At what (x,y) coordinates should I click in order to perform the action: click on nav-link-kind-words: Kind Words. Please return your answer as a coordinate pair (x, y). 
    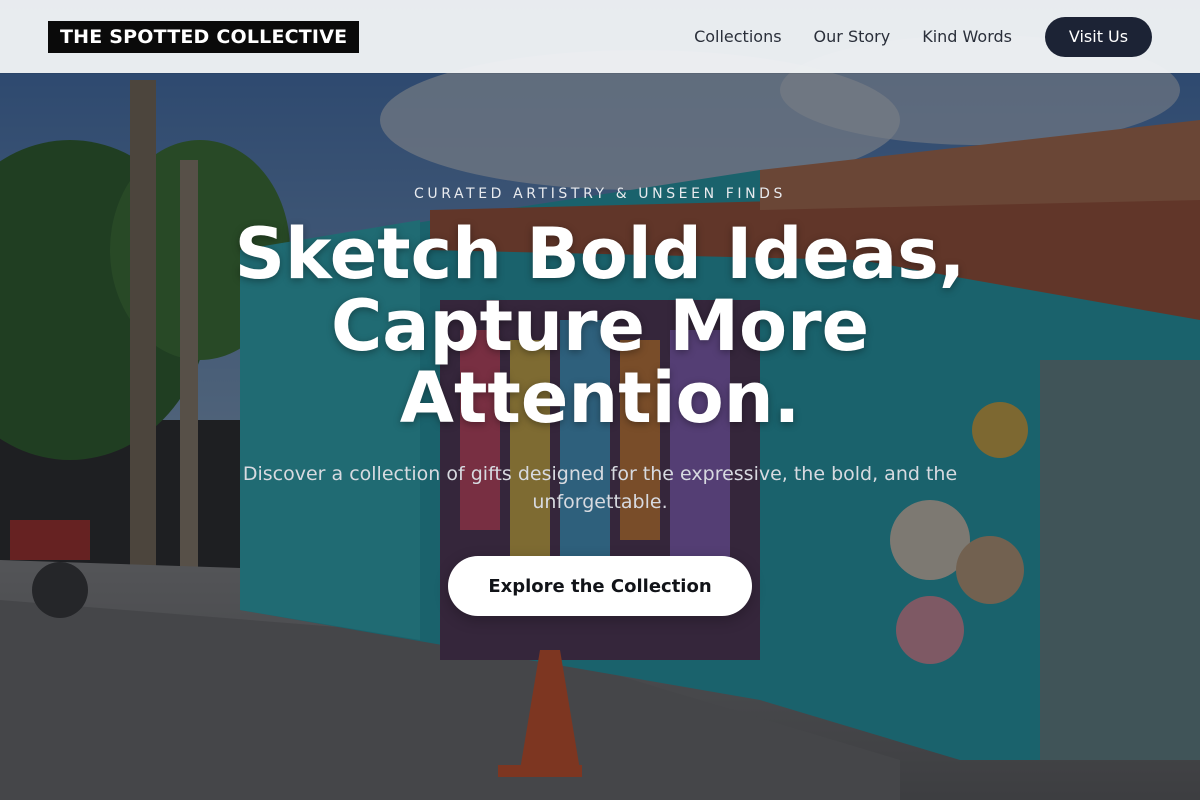
    Looking at the image, I should click on (967, 36).